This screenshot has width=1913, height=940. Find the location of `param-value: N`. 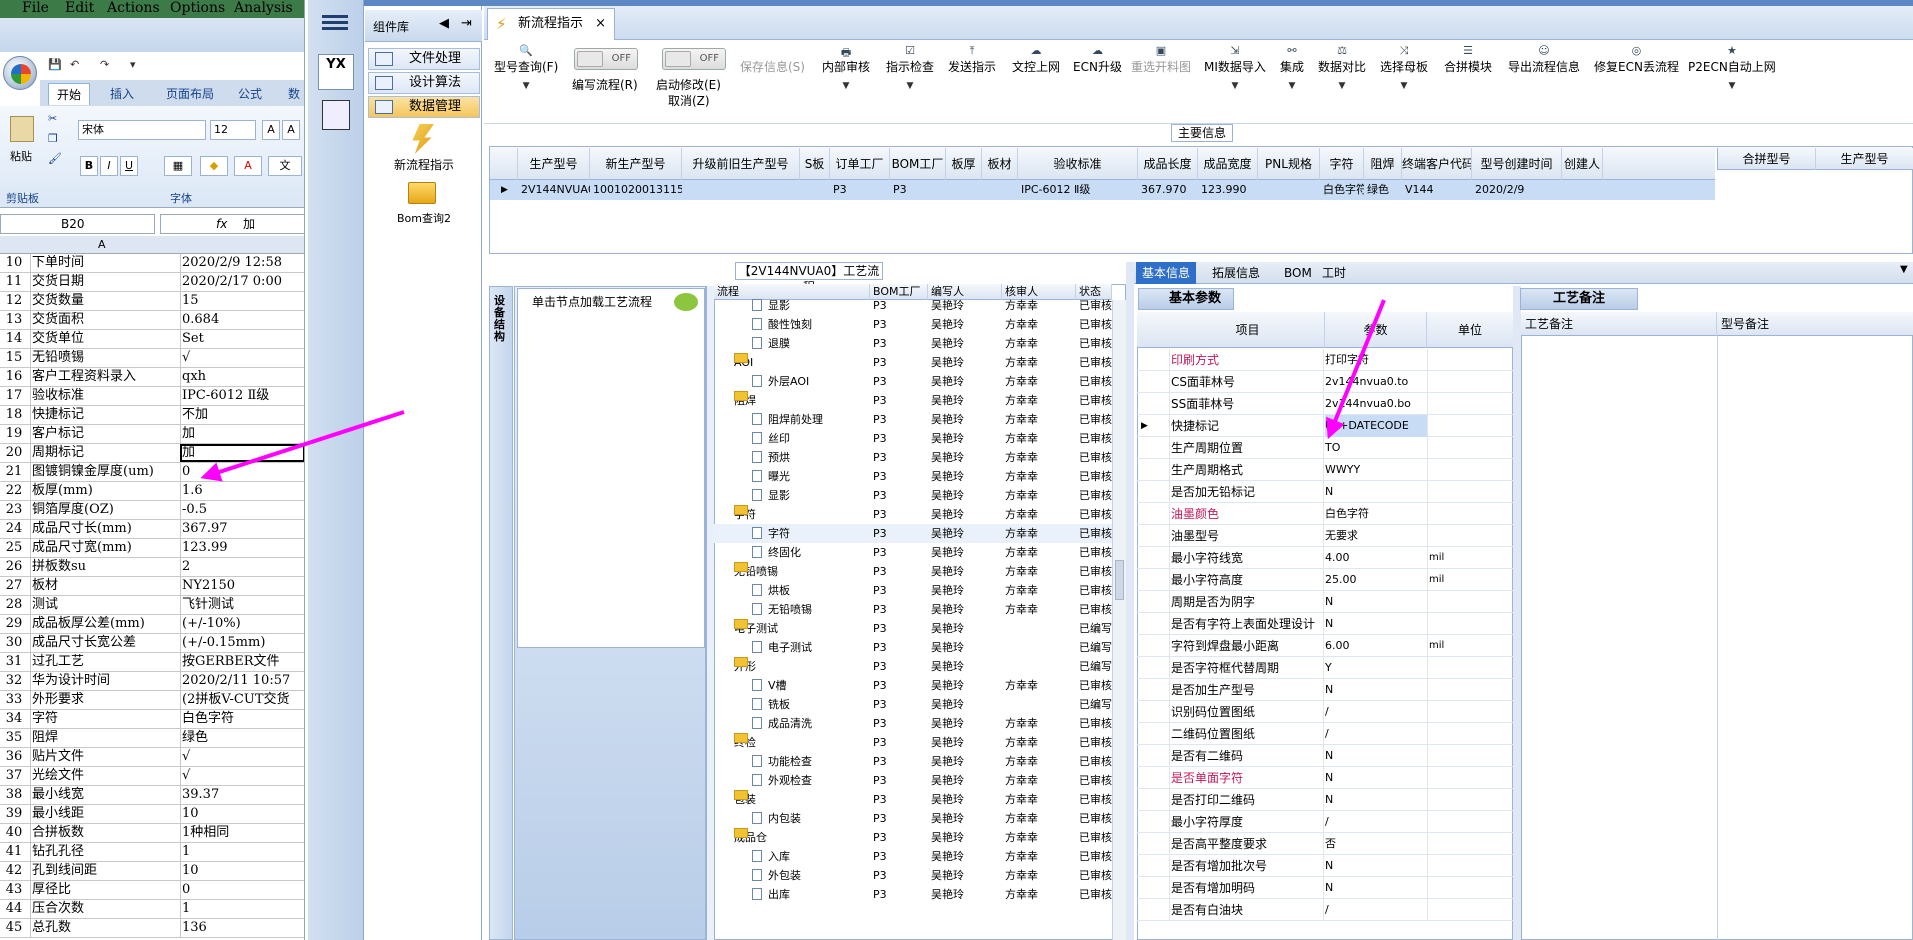

param-value: N is located at coordinates (1376, 624).